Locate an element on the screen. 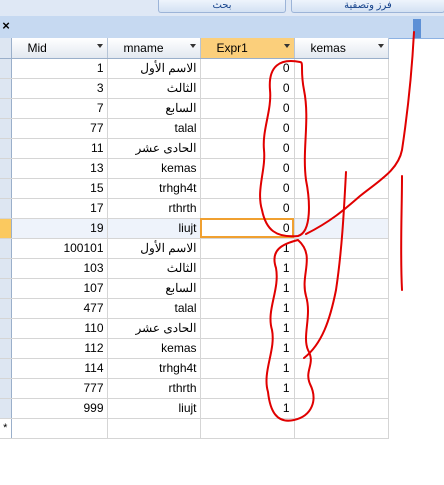 This screenshot has height=485, width=444. column-header-mname: mname is located at coordinates (154, 48).